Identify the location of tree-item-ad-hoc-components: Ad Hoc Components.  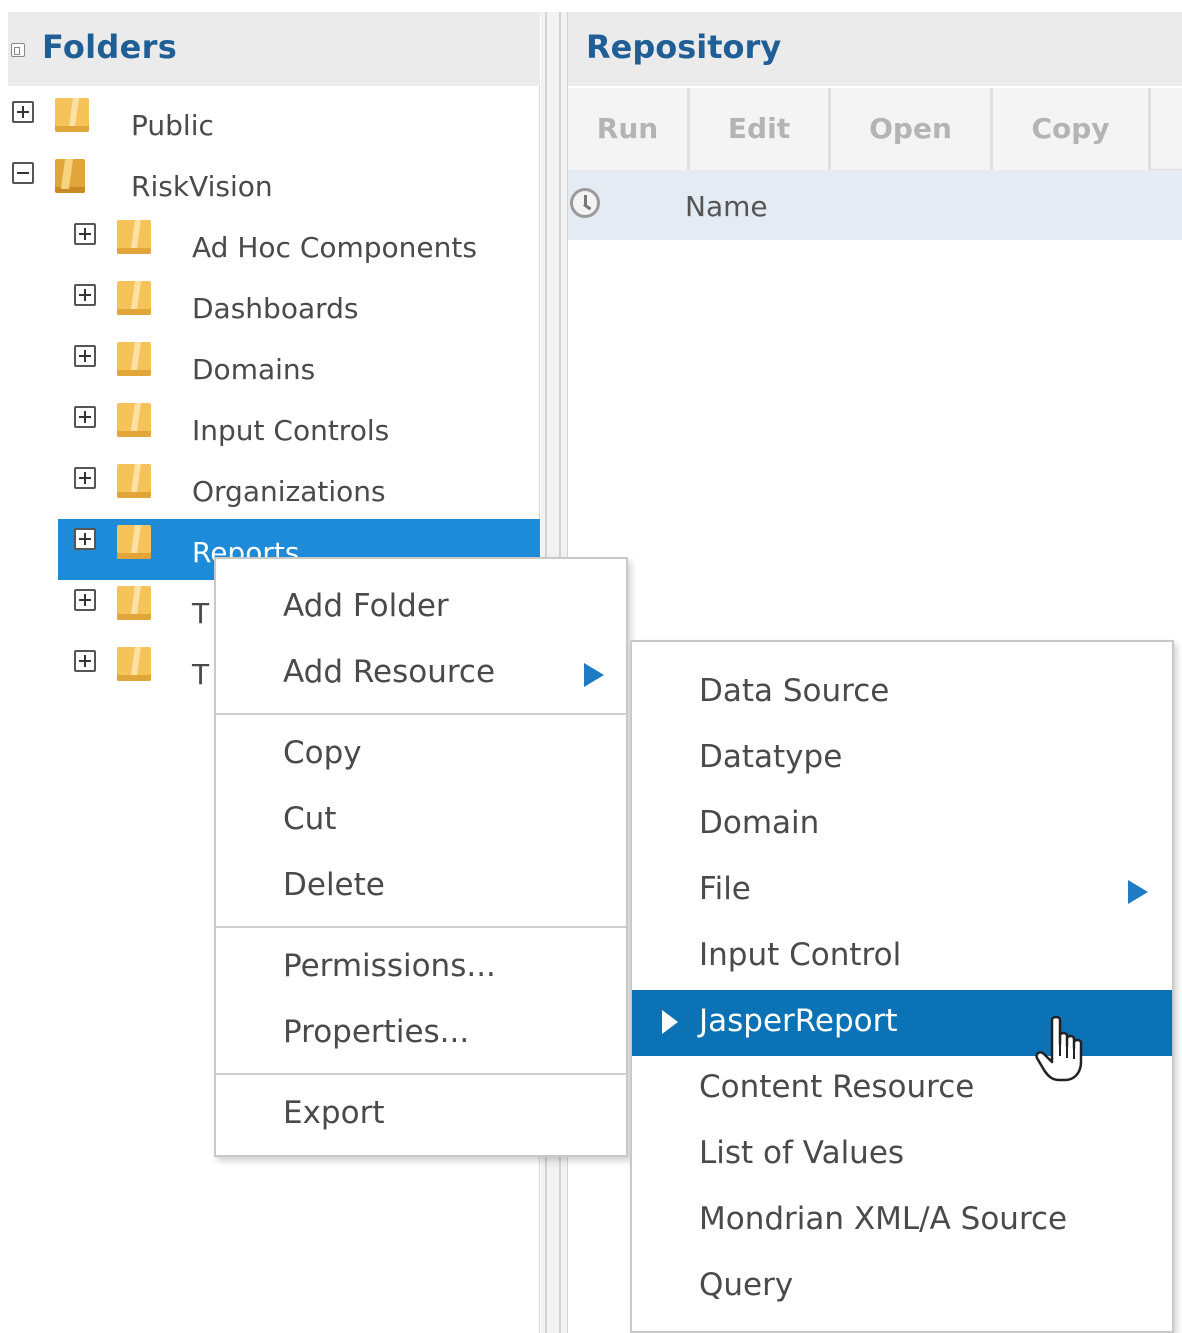
(299, 244).